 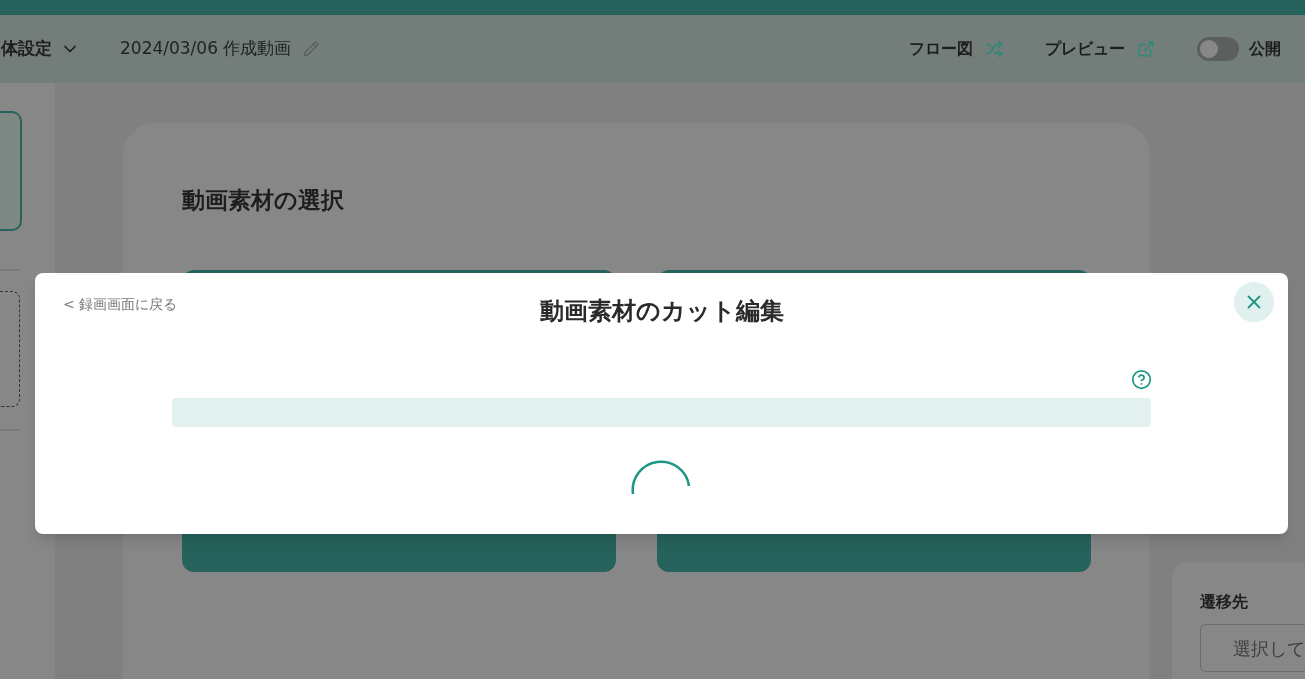 I want to click on section-title: 動画素材の選択, so click(x=263, y=200).